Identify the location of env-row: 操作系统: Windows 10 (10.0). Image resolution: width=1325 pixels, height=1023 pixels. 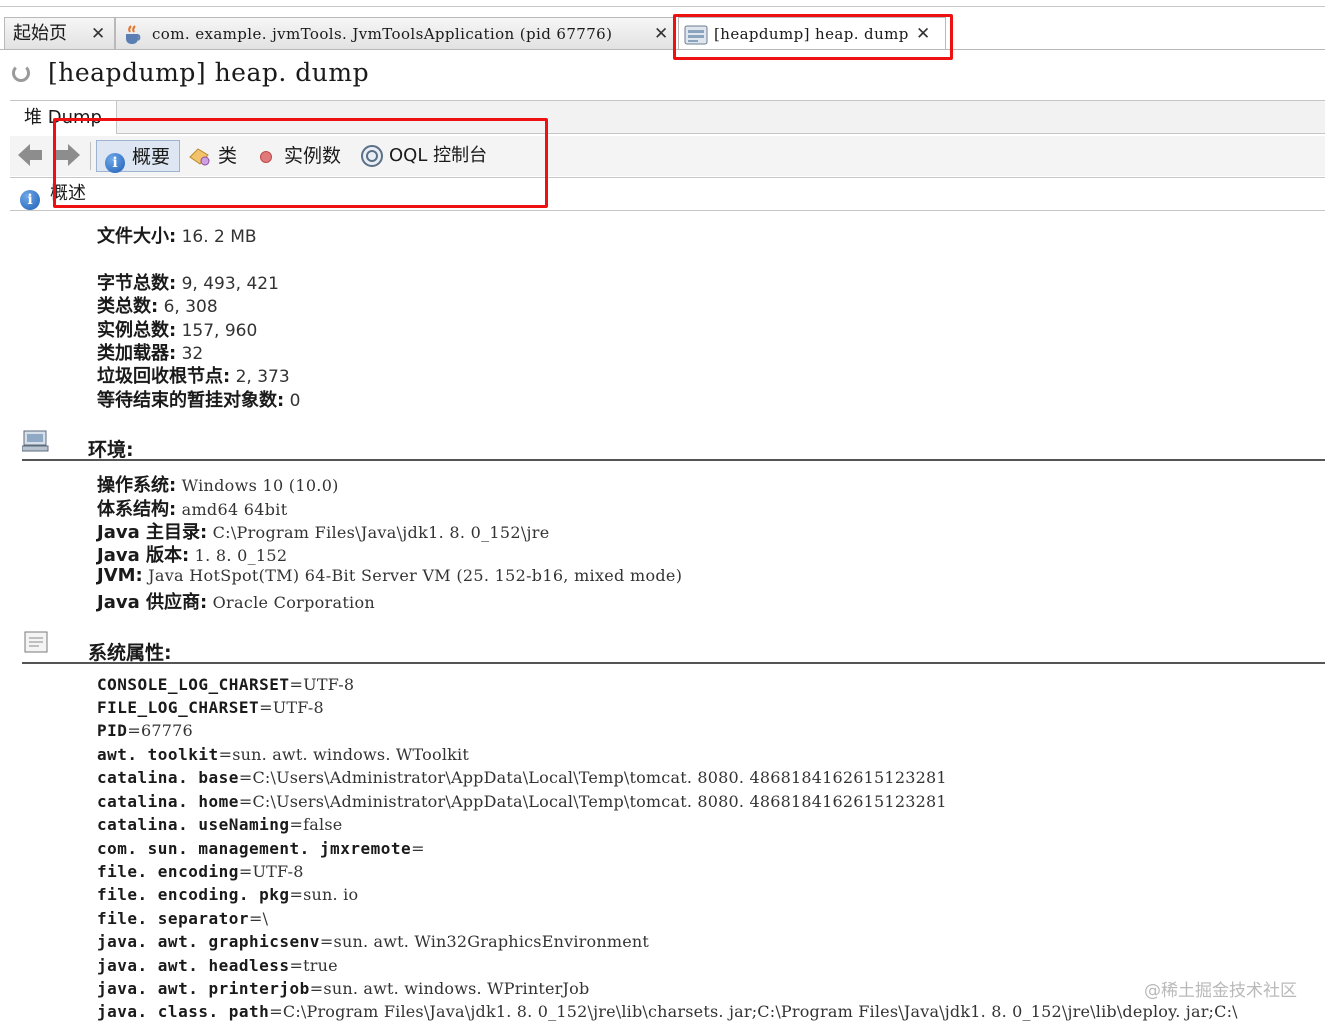
(218, 485).